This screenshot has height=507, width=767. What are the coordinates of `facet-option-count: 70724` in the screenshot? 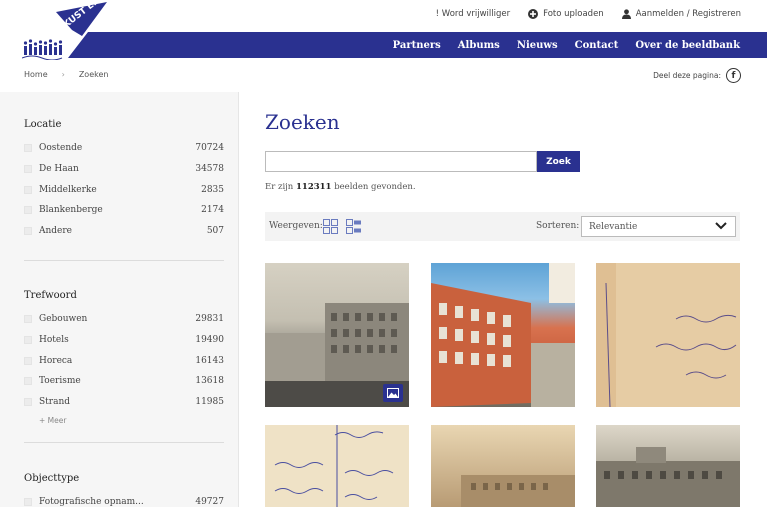 It's located at (209, 148).